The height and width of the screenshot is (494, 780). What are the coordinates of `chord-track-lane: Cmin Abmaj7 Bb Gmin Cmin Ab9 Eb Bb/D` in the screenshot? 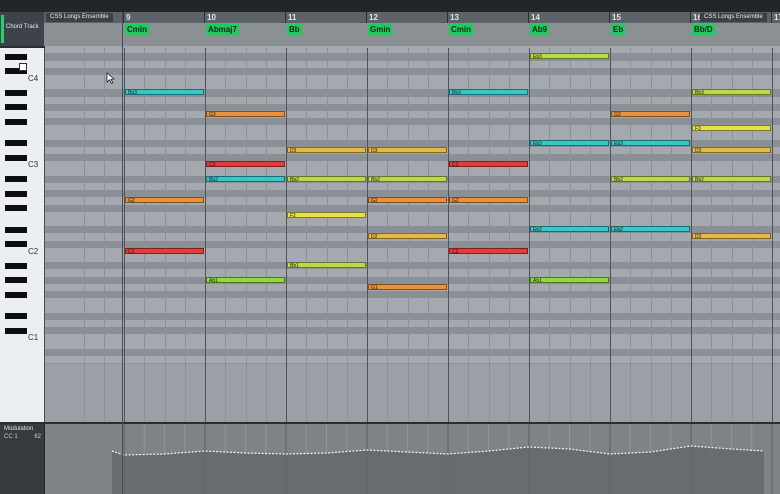 It's located at (412, 35).